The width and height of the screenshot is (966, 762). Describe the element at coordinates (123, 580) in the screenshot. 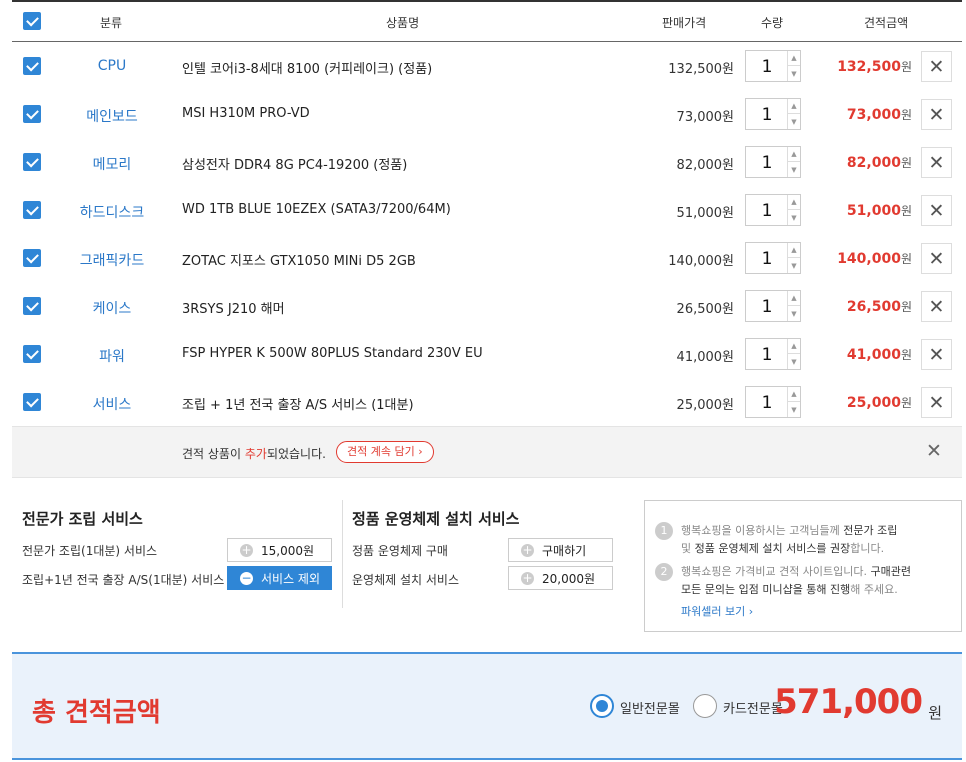

I see `assembly-row2-label: 조립+1년 전국 출장 A/S(1대분) 서비스` at that location.